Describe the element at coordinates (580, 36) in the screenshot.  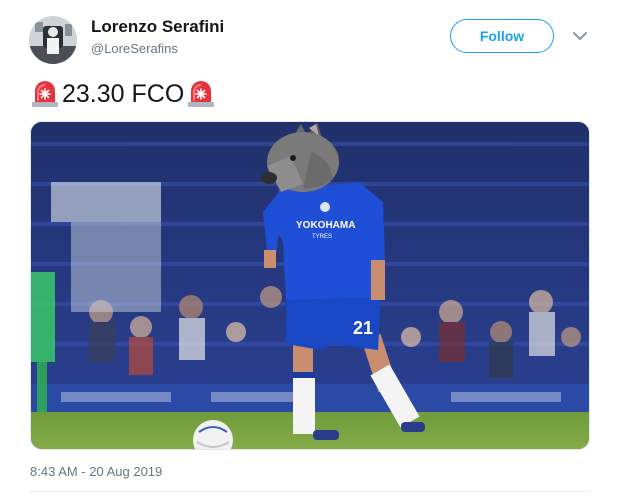
I see `chevron-down-icon` at that location.